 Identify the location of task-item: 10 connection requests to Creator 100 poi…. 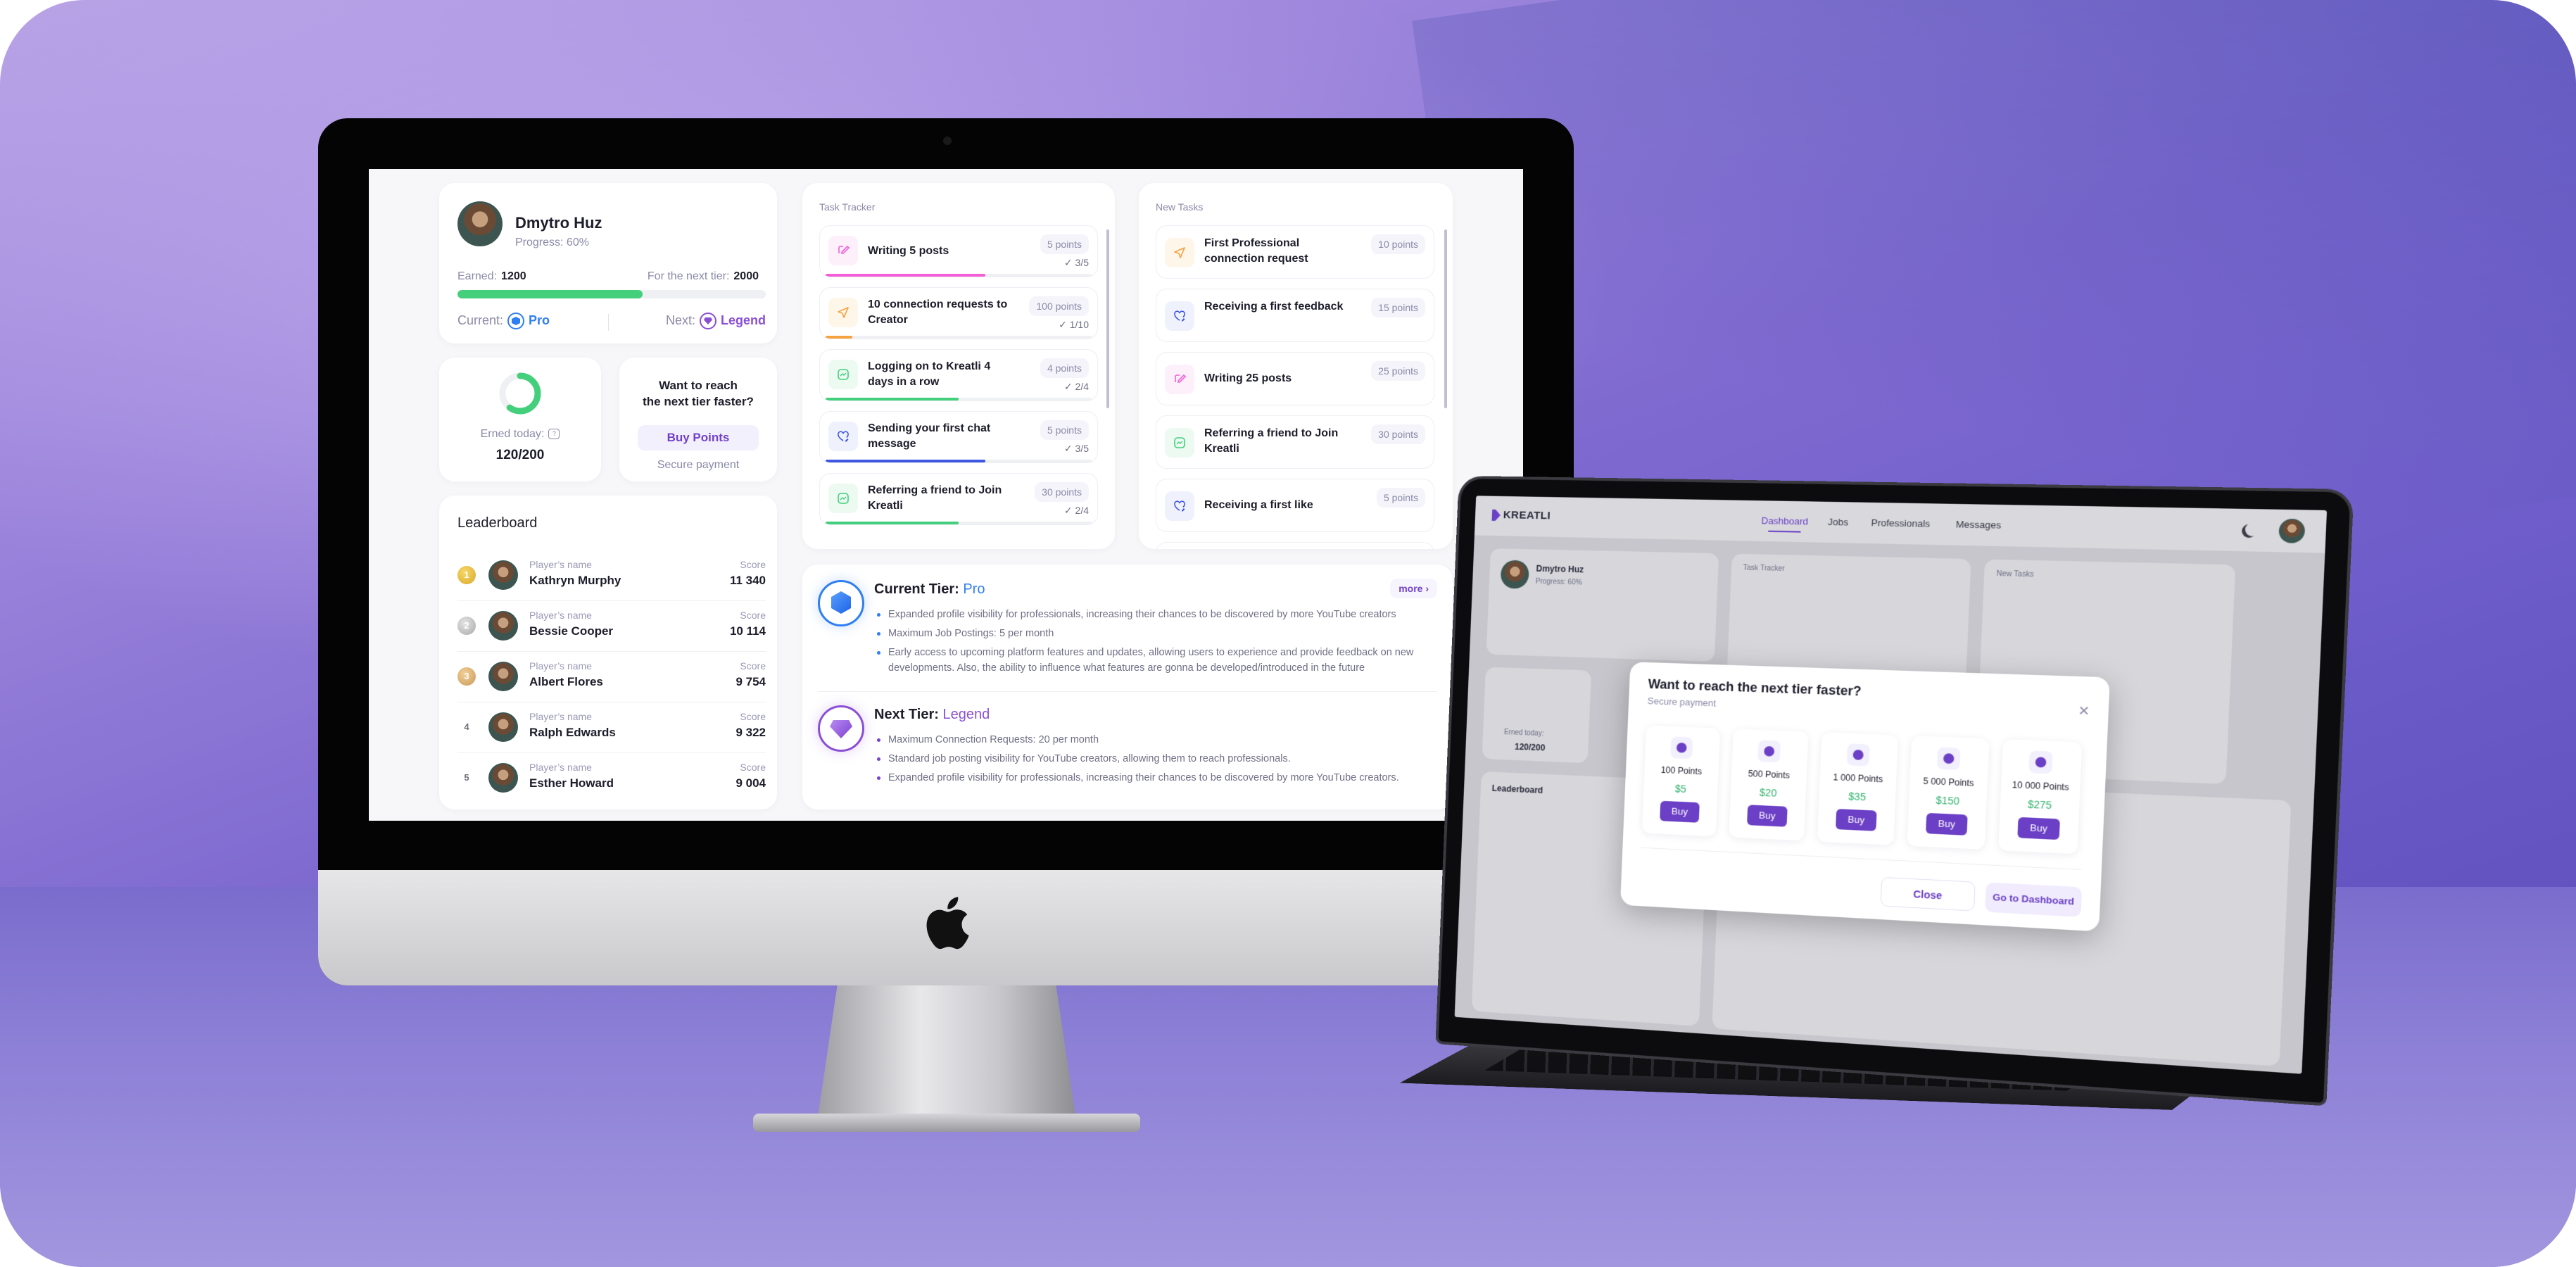
(958, 313).